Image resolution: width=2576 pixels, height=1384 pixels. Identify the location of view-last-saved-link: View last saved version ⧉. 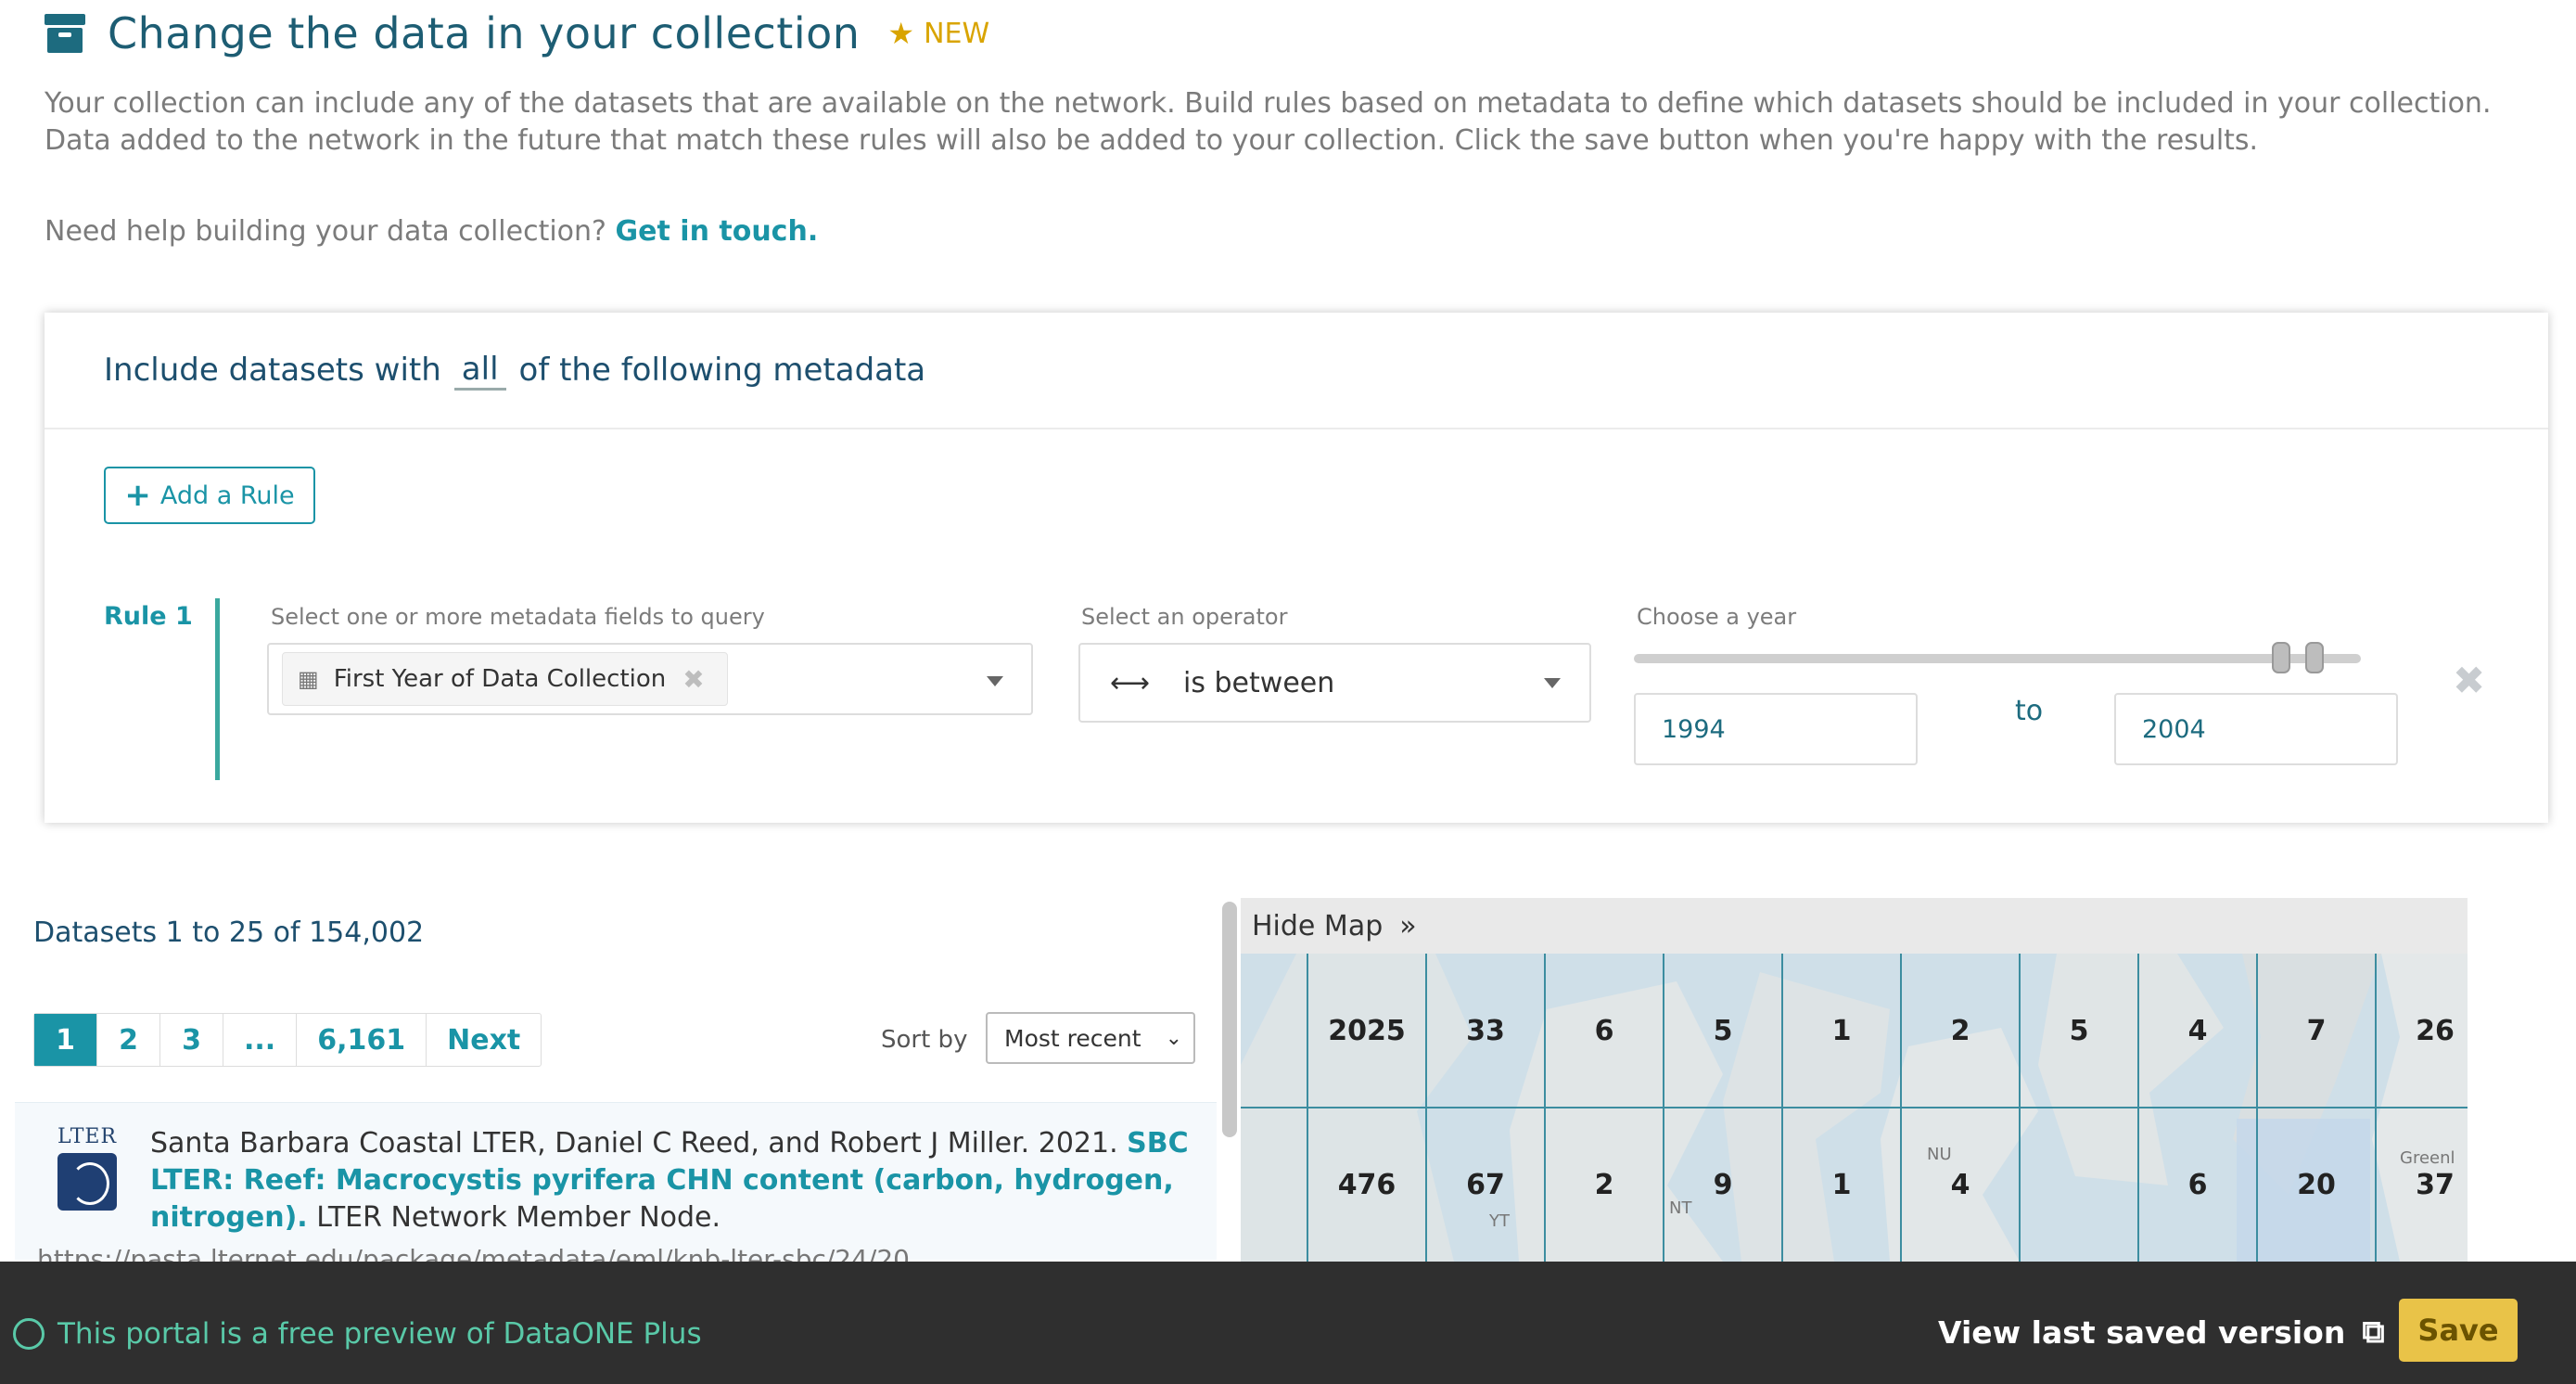
(2161, 1332).